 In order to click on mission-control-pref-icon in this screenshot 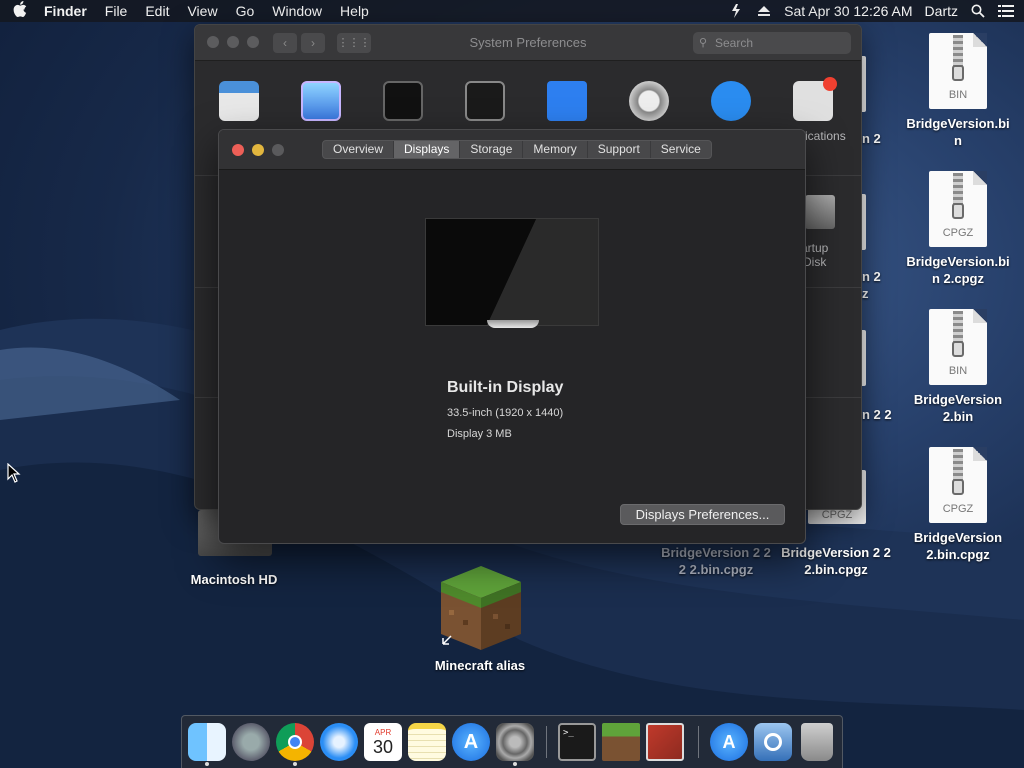, I will do `click(485, 101)`.